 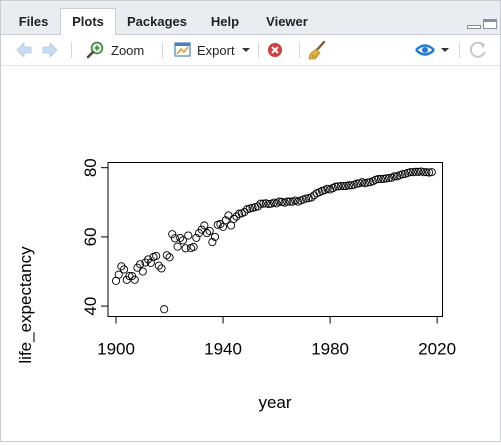 I want to click on export-button: Export, so click(x=211, y=50).